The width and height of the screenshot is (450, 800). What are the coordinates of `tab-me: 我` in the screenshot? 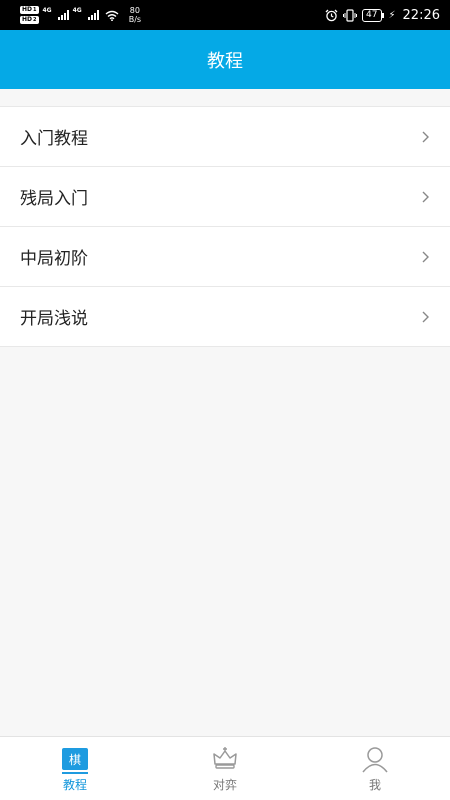 It's located at (375, 768).